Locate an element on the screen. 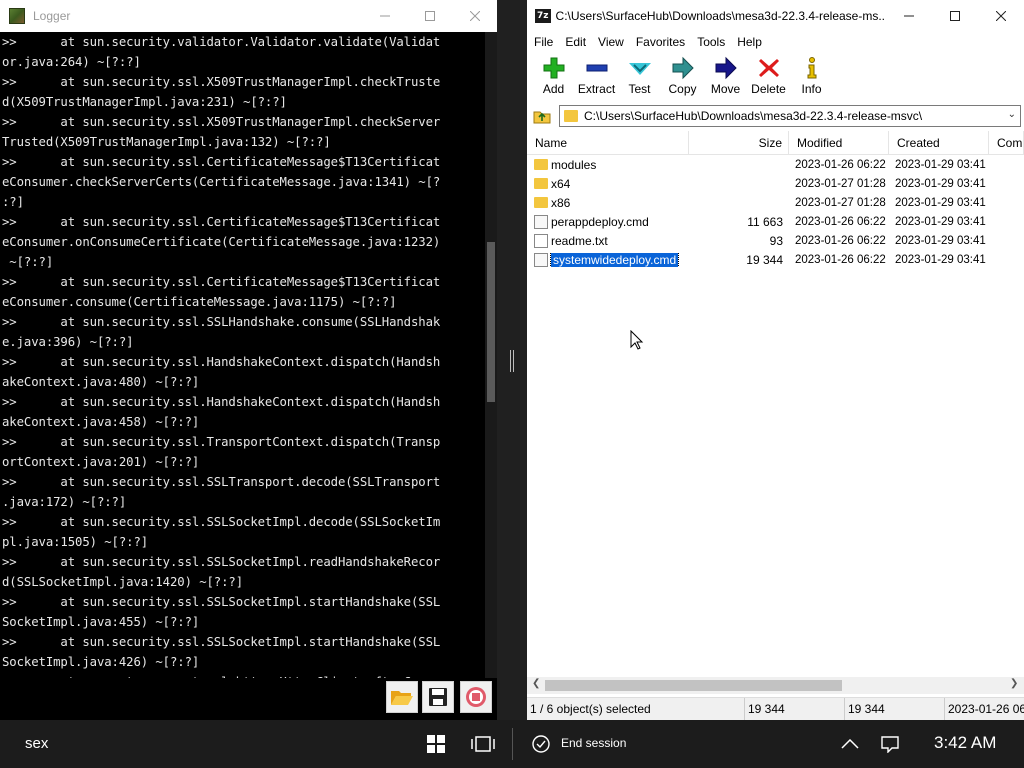 Image resolution: width=1024 pixels, height=768 pixels. file-name-cell: perappdeploy.cmd is located at coordinates (608, 221).